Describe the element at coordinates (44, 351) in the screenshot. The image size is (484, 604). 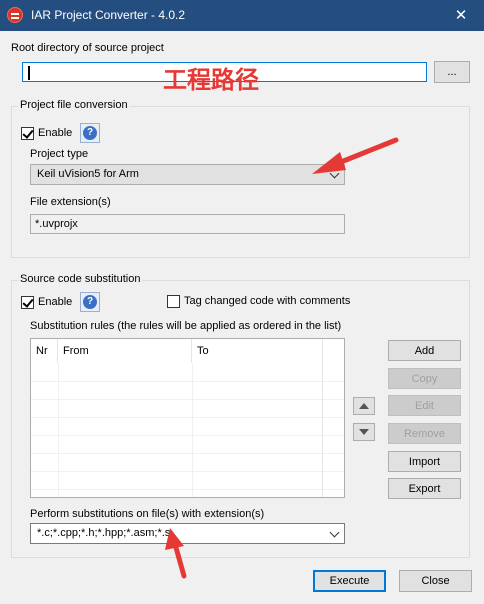
I see `column-header-nr: Nr` at that location.